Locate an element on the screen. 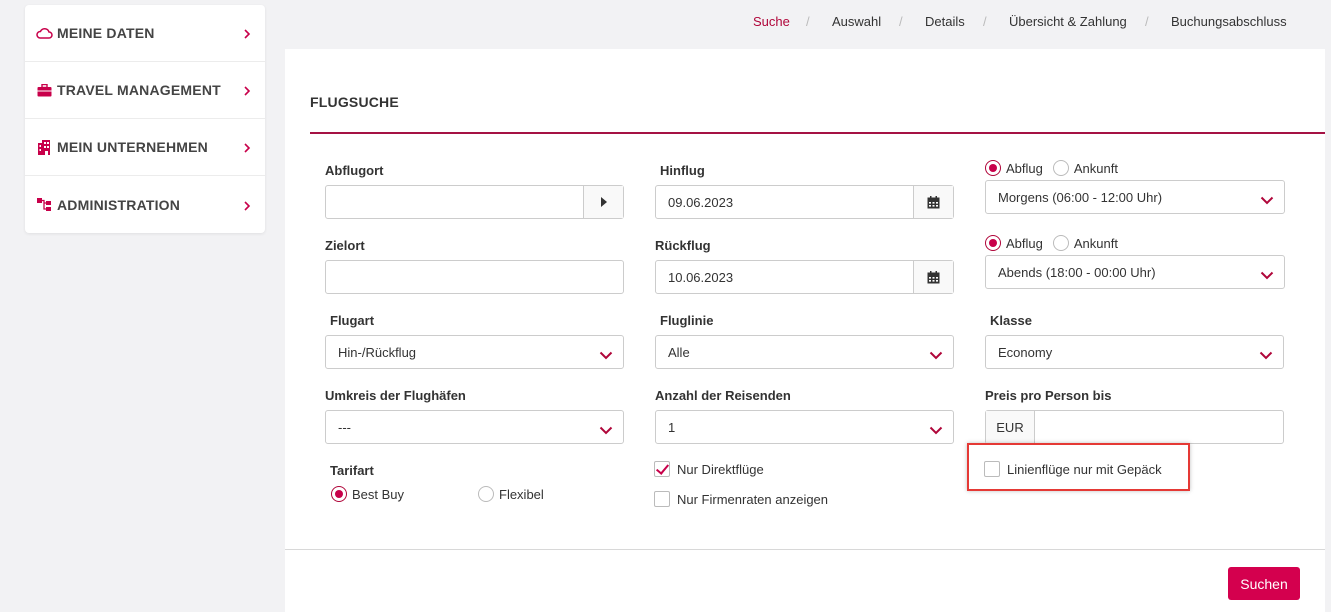  outbound-date-input: 09.06.2023 is located at coordinates (804, 202).